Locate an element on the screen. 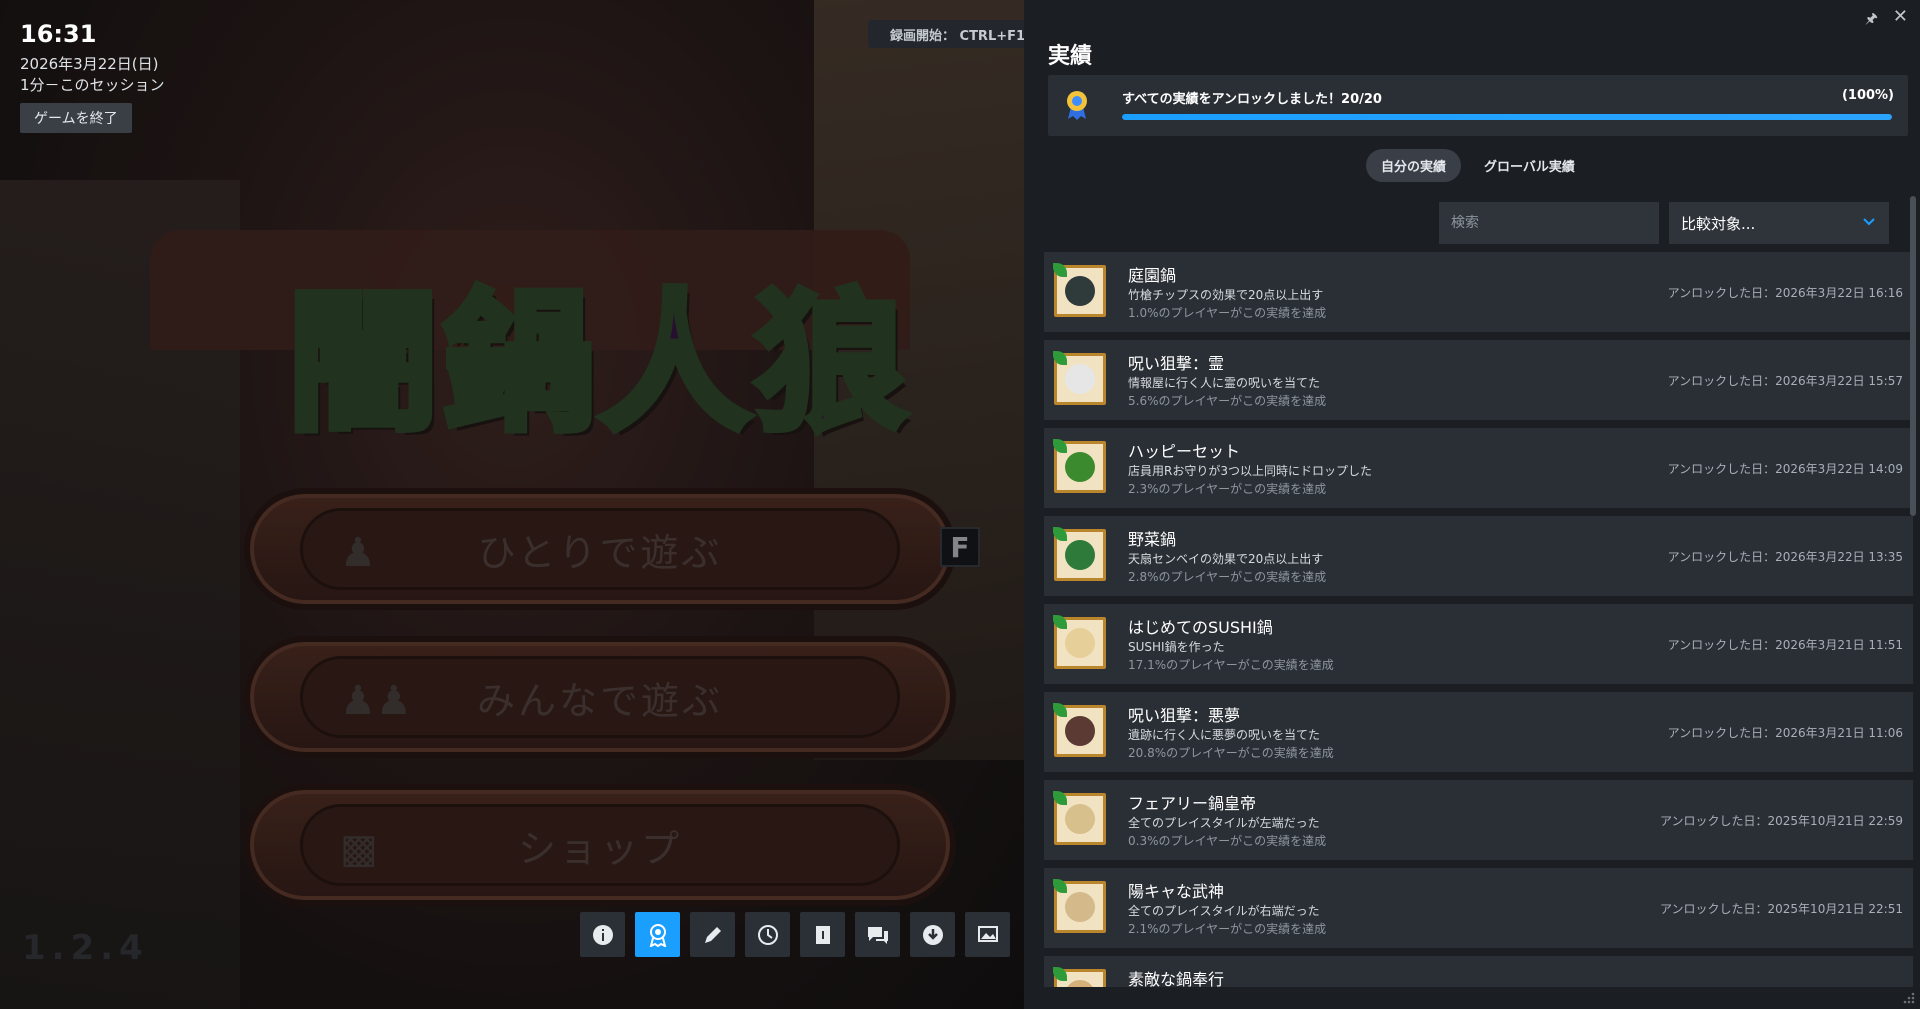 Image resolution: width=1920 pixels, height=1009 pixels. achievement-description: 天扇センベイの効果で20点以上出す is located at coordinates (1226, 559).